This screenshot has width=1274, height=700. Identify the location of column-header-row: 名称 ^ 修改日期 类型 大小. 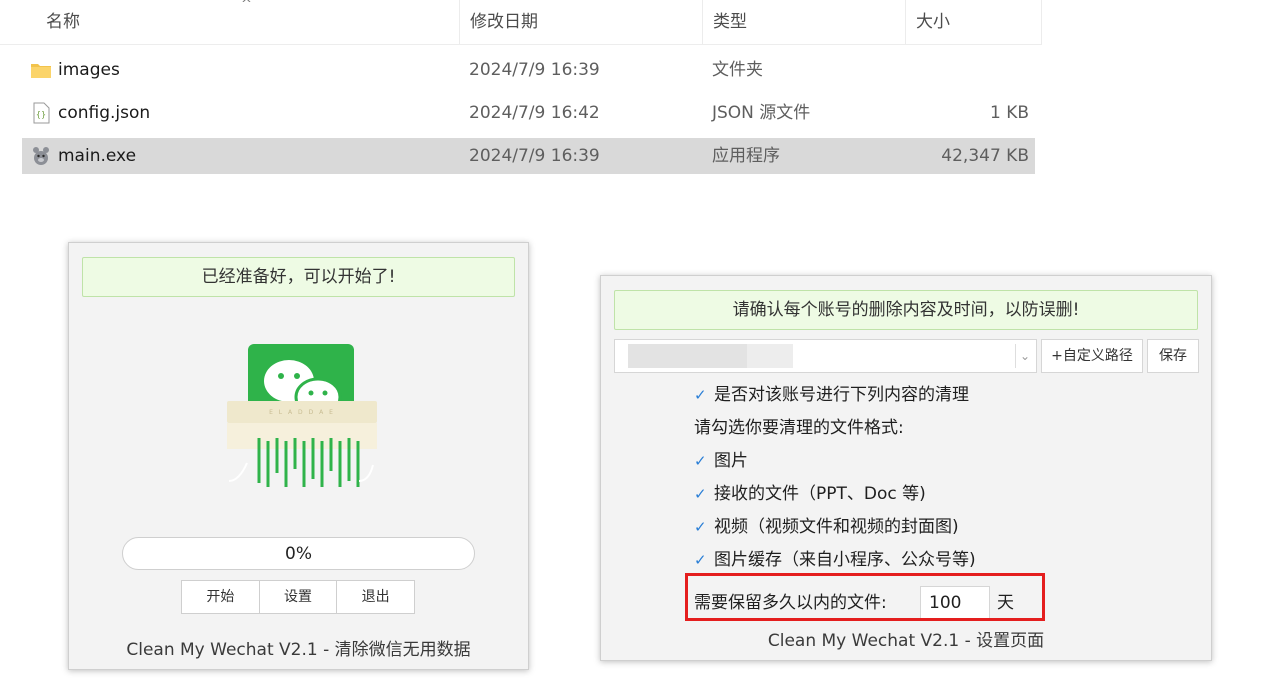
(521, 22).